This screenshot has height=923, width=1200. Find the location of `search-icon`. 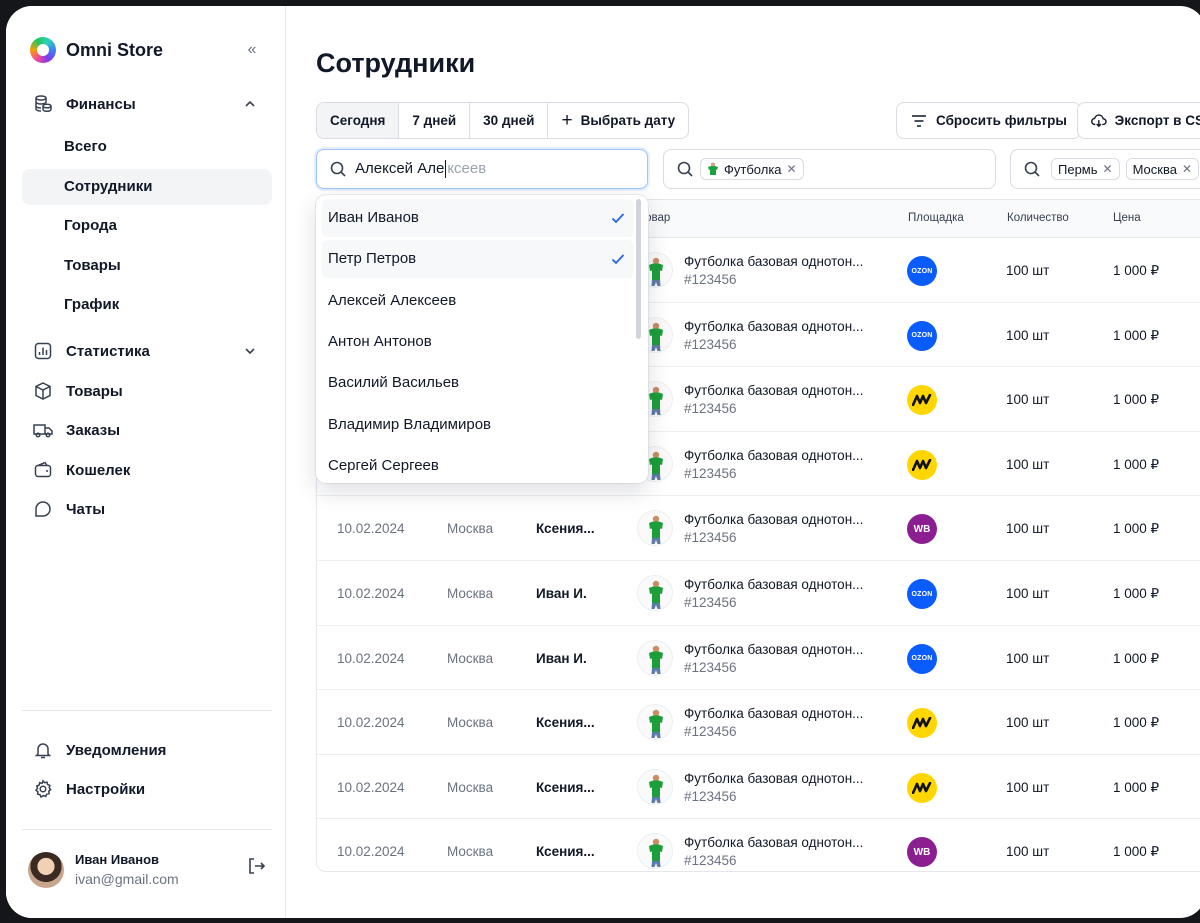

search-icon is located at coordinates (685, 169).